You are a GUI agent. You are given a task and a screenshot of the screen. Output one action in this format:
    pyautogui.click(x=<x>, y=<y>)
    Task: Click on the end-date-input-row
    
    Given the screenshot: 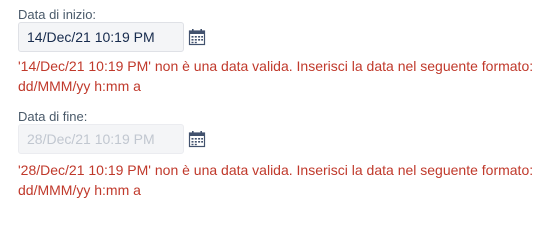 What is the action you would take?
    pyautogui.click(x=278, y=140)
    